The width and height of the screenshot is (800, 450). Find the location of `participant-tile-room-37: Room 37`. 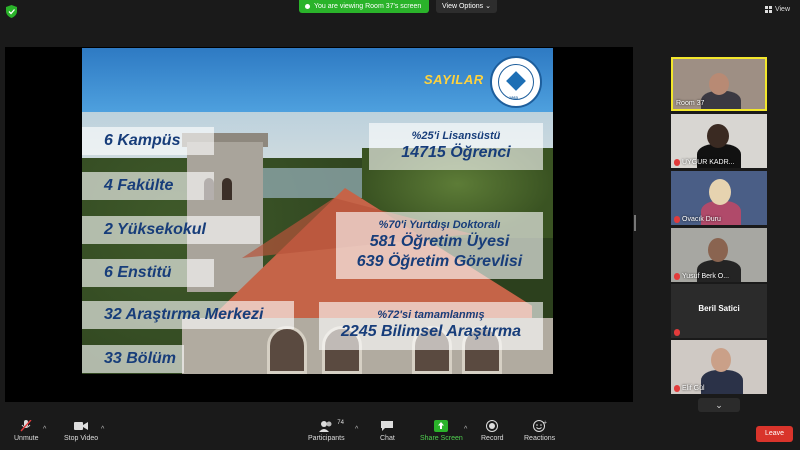

participant-tile-room-37: Room 37 is located at coordinates (719, 84).